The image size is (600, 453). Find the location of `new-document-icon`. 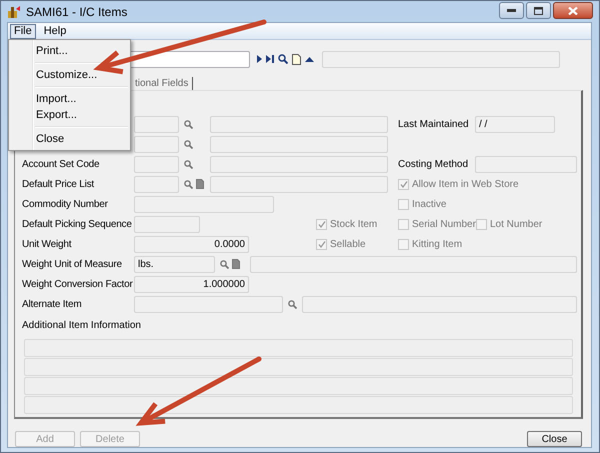

new-document-icon is located at coordinates (296, 59).